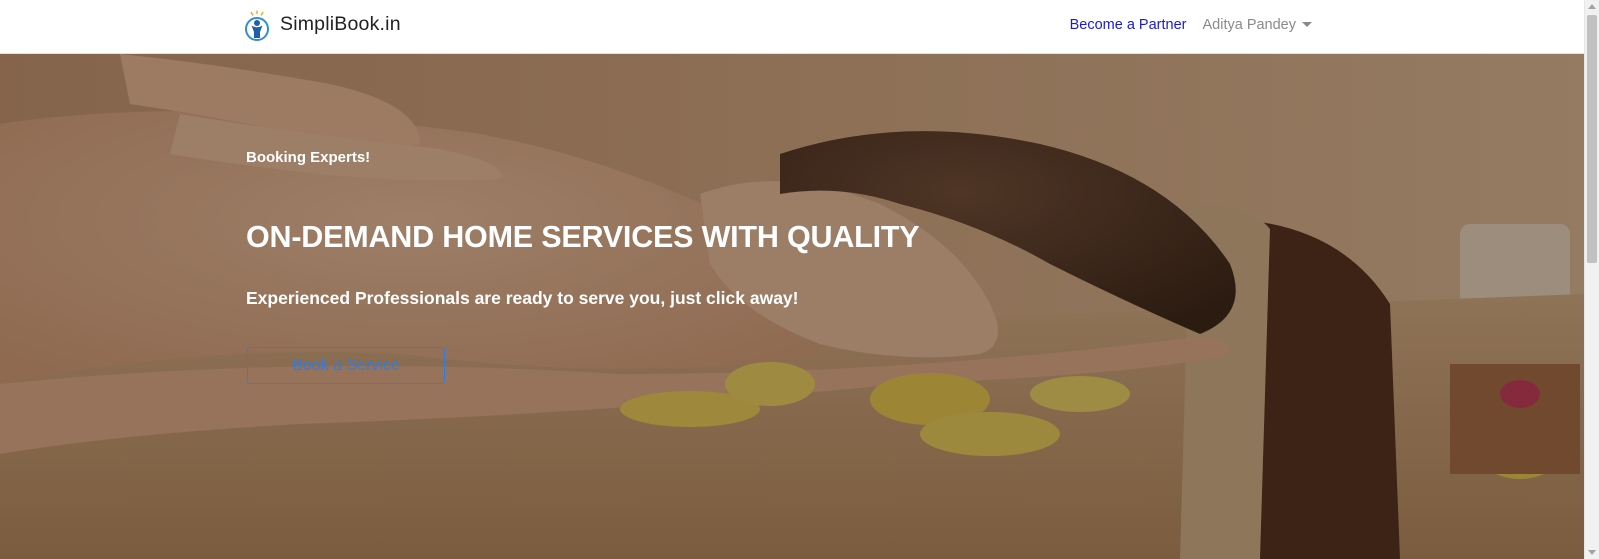 The height and width of the screenshot is (559, 1599). What do you see at coordinates (583, 237) in the screenshot?
I see `hero-title: ON-DEMAND HOME SERVICES WITH QUALITY` at bounding box center [583, 237].